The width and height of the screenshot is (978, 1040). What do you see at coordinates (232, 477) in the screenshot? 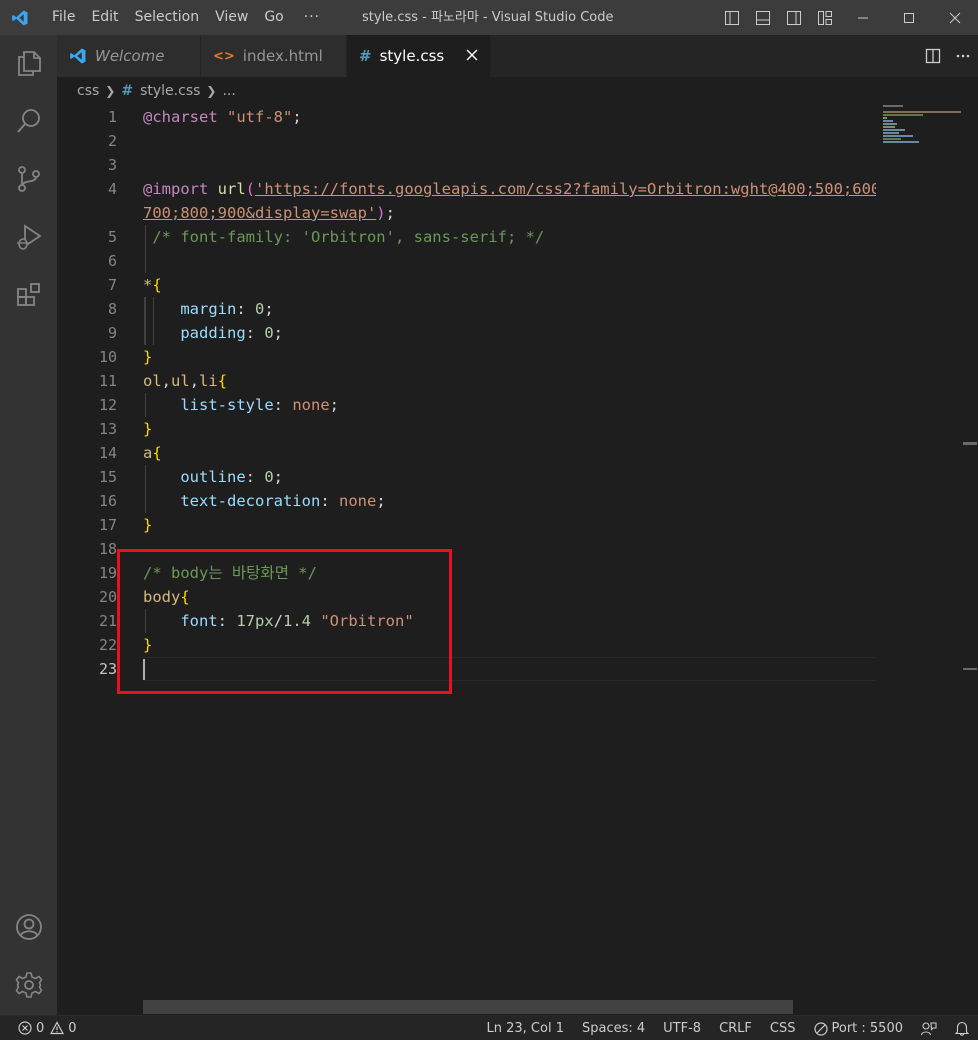
I see `code-line-15: outline: 0;` at bounding box center [232, 477].